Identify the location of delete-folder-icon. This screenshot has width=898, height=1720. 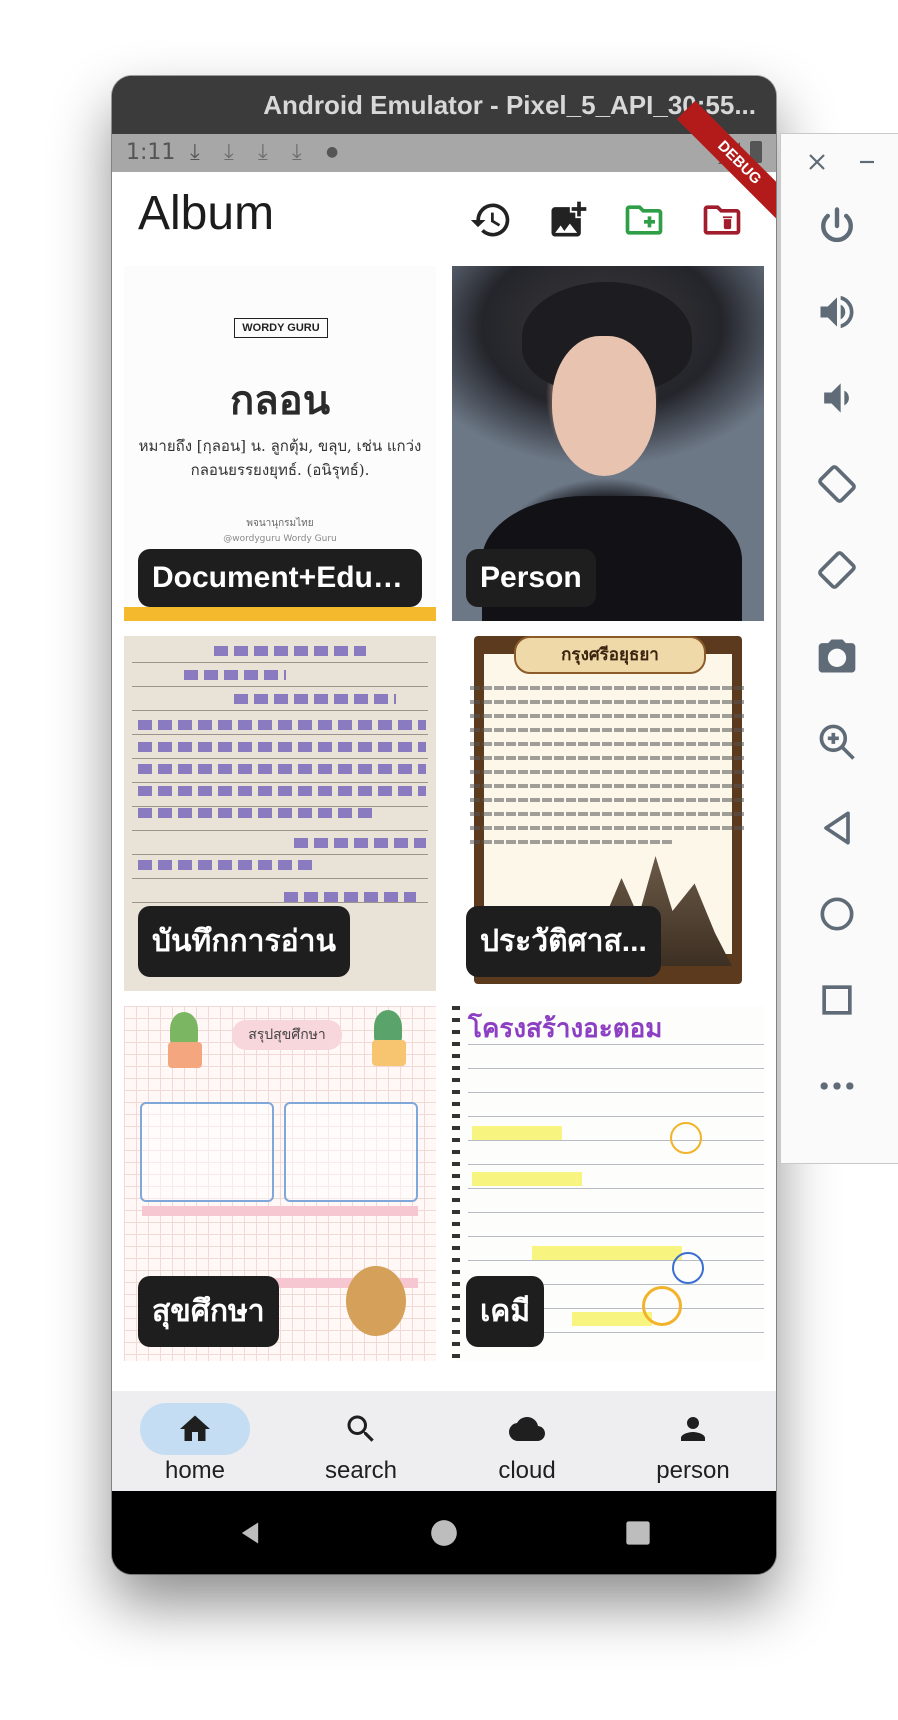
(722, 220).